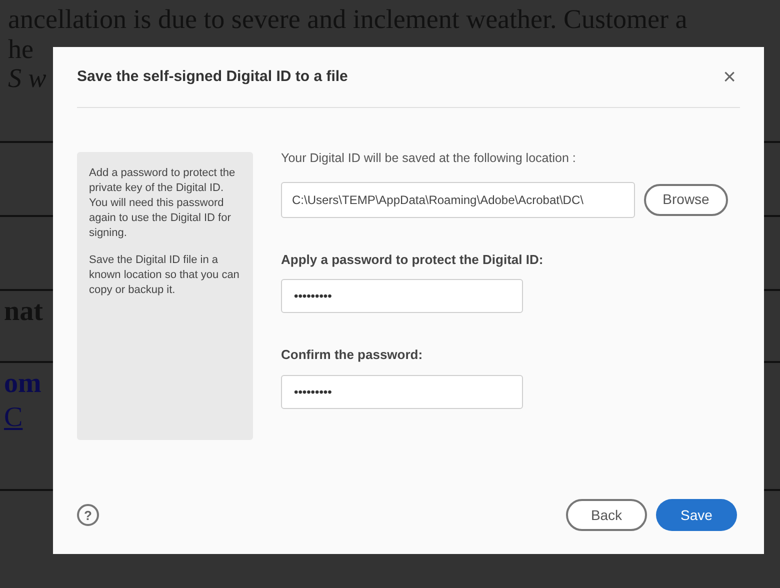  What do you see at coordinates (402, 296) in the screenshot?
I see `password-field: •••••••••` at bounding box center [402, 296].